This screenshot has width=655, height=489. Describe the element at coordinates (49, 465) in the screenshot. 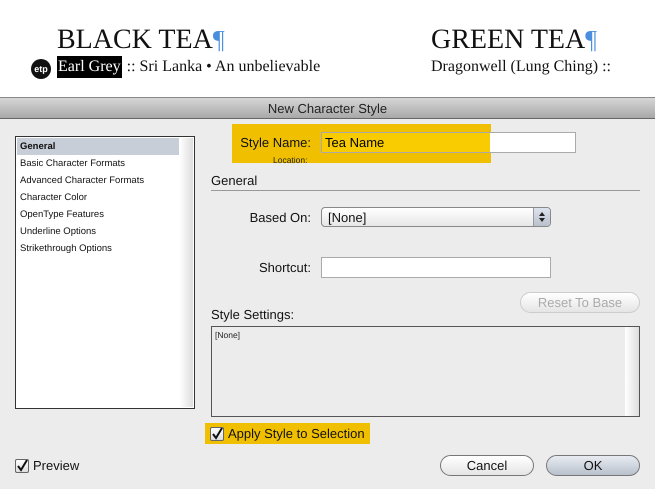

I see `checkbox-label: Preview` at that location.